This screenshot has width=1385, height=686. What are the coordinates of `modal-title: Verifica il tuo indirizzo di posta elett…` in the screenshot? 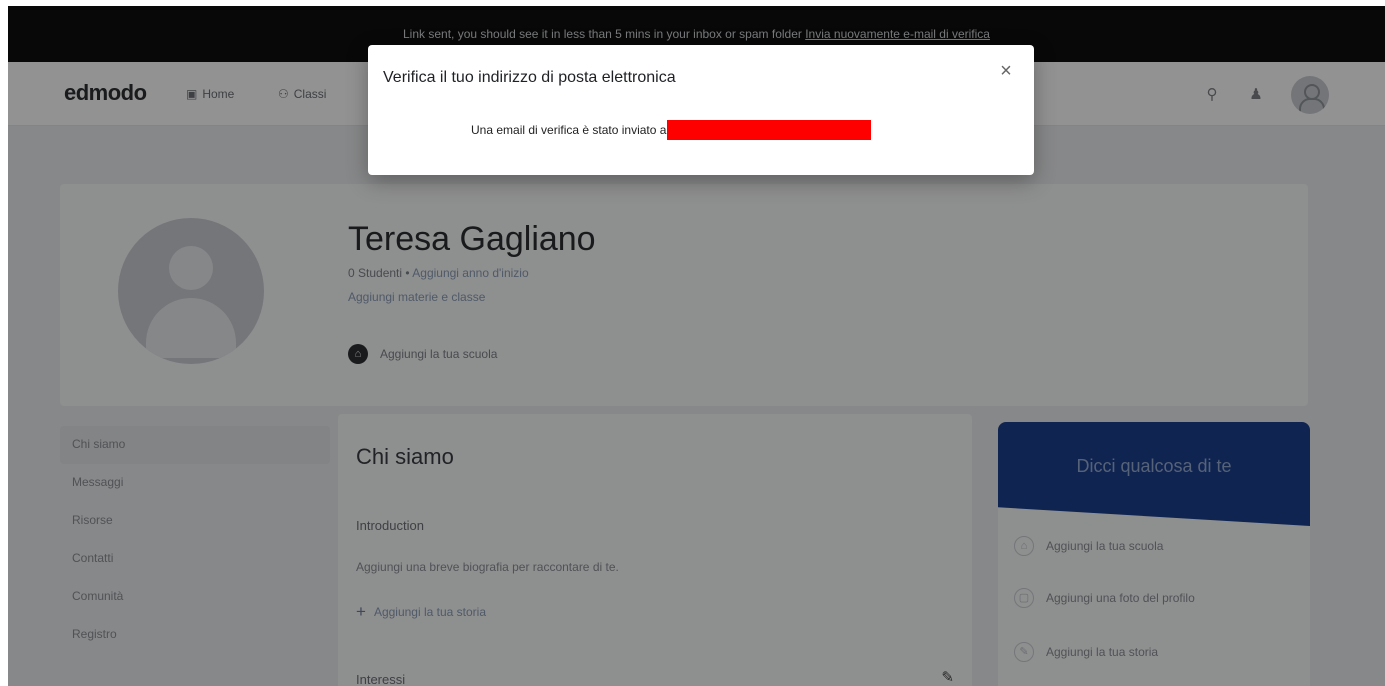 It's located at (529, 77).